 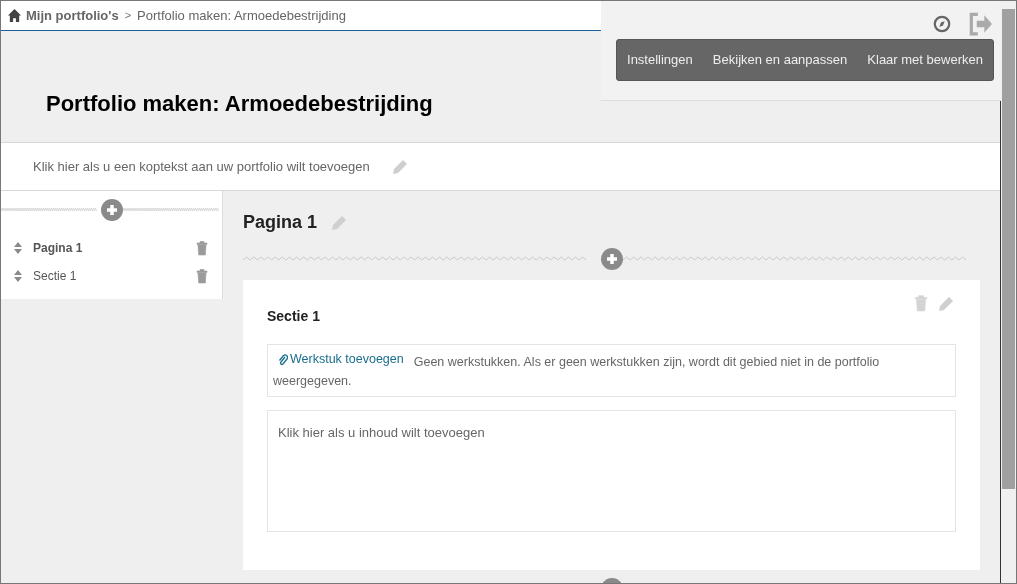 What do you see at coordinates (780, 60) in the screenshot?
I see `menu-item: Bekijken en aanpassen` at bounding box center [780, 60].